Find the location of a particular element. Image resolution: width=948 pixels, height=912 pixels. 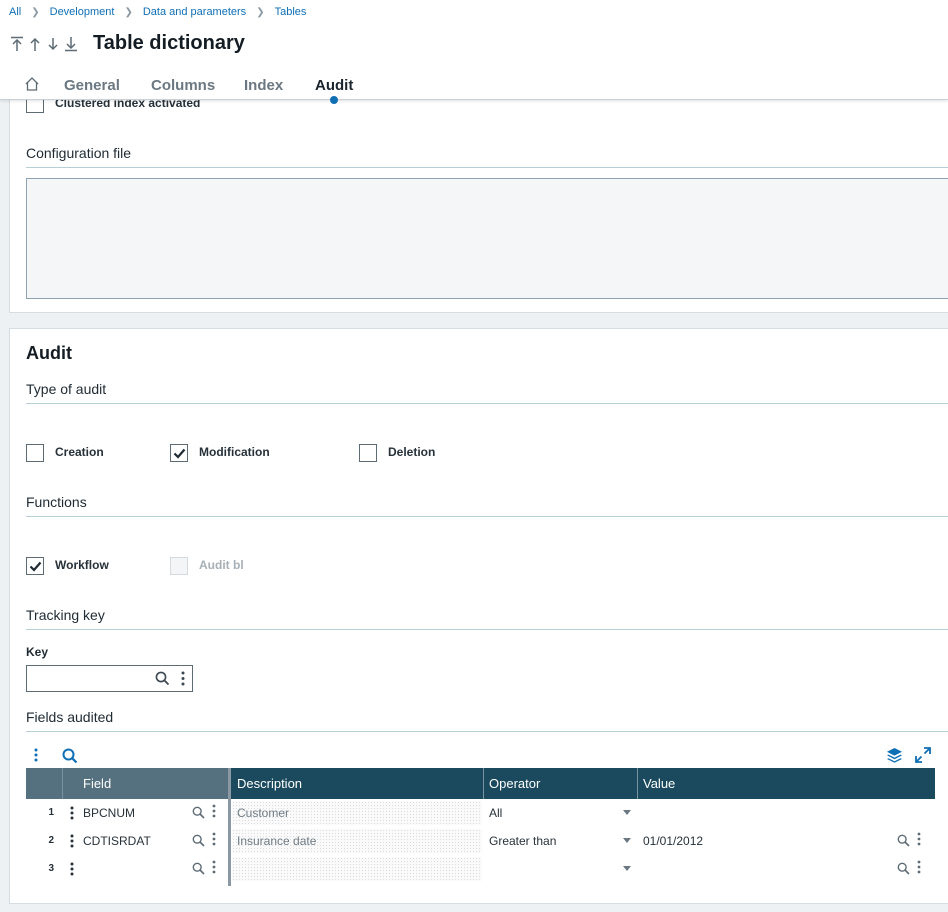

audit-section-title: Audit is located at coordinates (49, 353).